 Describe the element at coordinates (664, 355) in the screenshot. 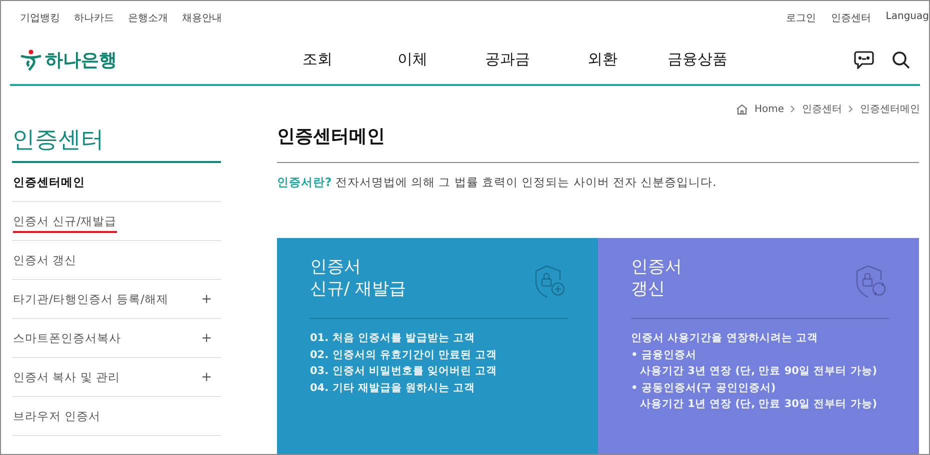

I see `card-line: • 금융인증서` at that location.